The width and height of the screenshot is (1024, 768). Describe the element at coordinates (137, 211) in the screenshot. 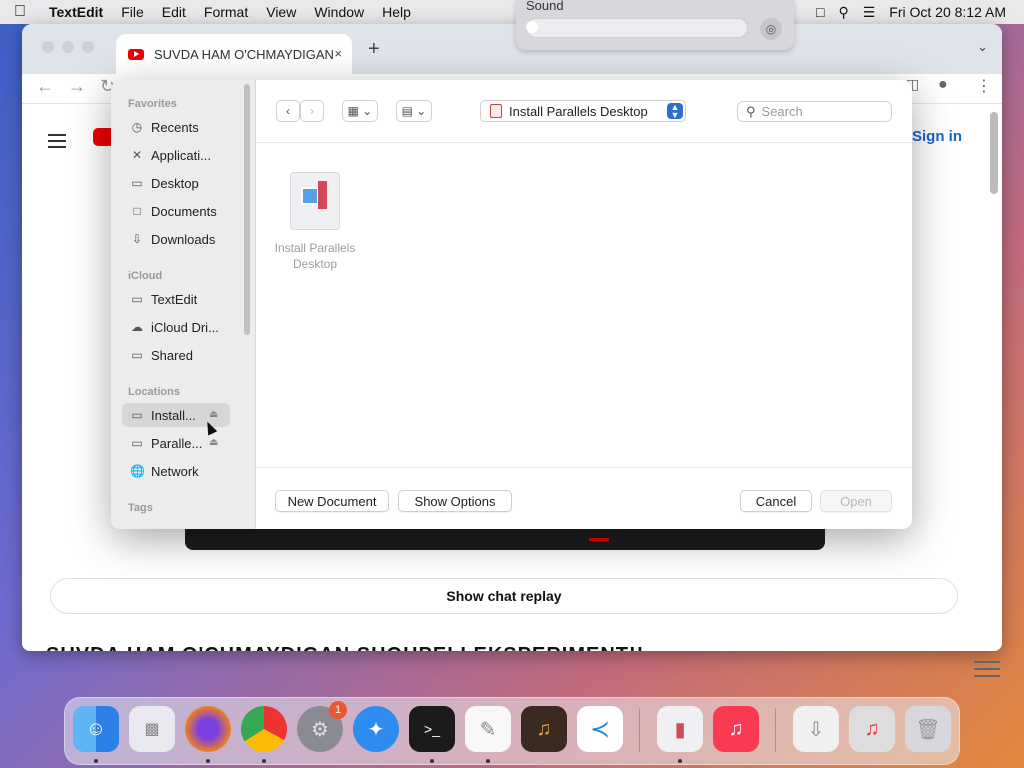

I see `document-icon: □` at that location.